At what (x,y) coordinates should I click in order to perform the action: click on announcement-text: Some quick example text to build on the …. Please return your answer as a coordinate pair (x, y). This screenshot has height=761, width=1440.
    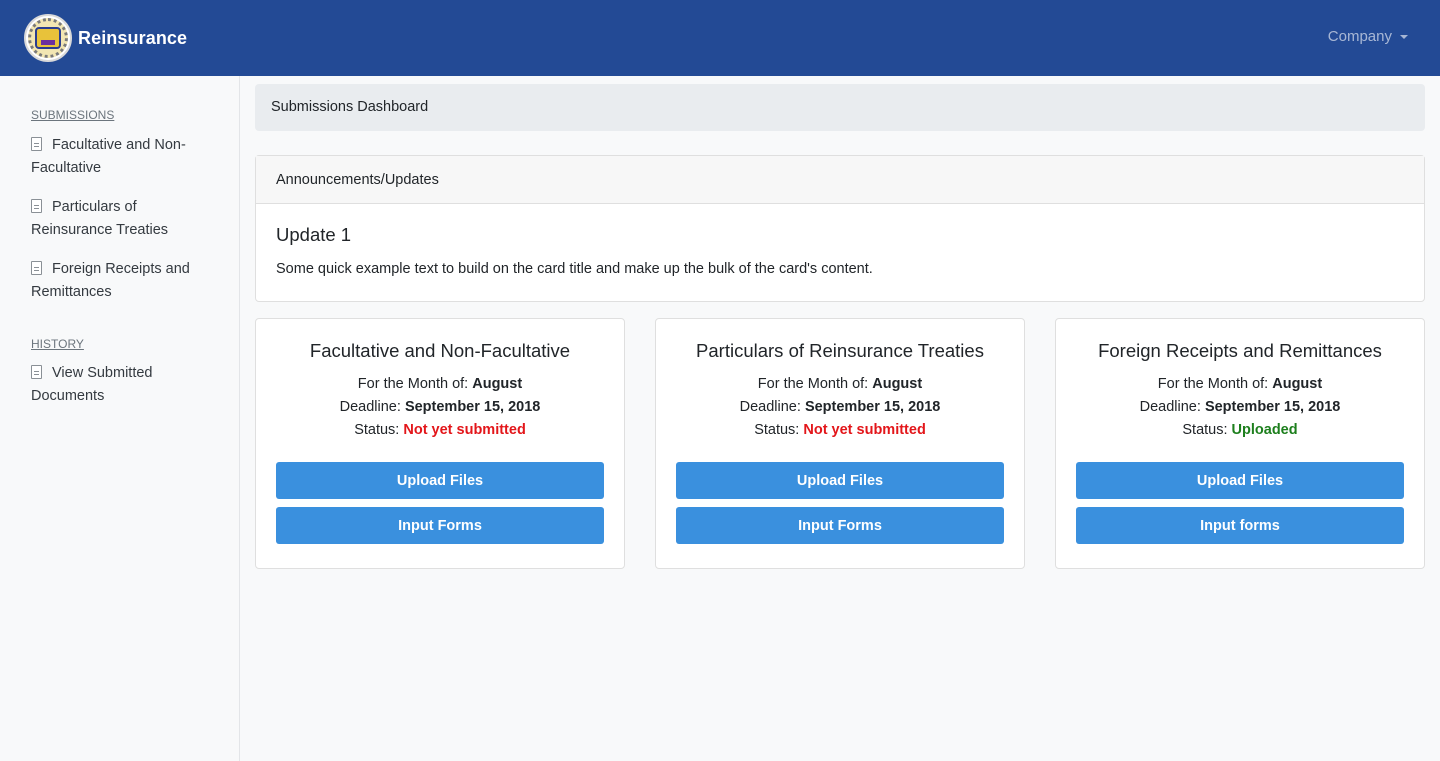
    Looking at the image, I should click on (574, 269).